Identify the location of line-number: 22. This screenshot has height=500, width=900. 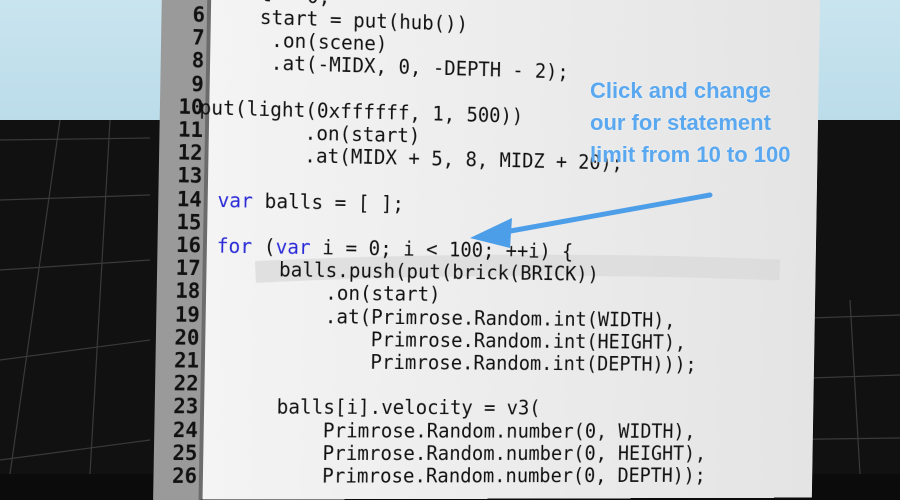
(186, 383).